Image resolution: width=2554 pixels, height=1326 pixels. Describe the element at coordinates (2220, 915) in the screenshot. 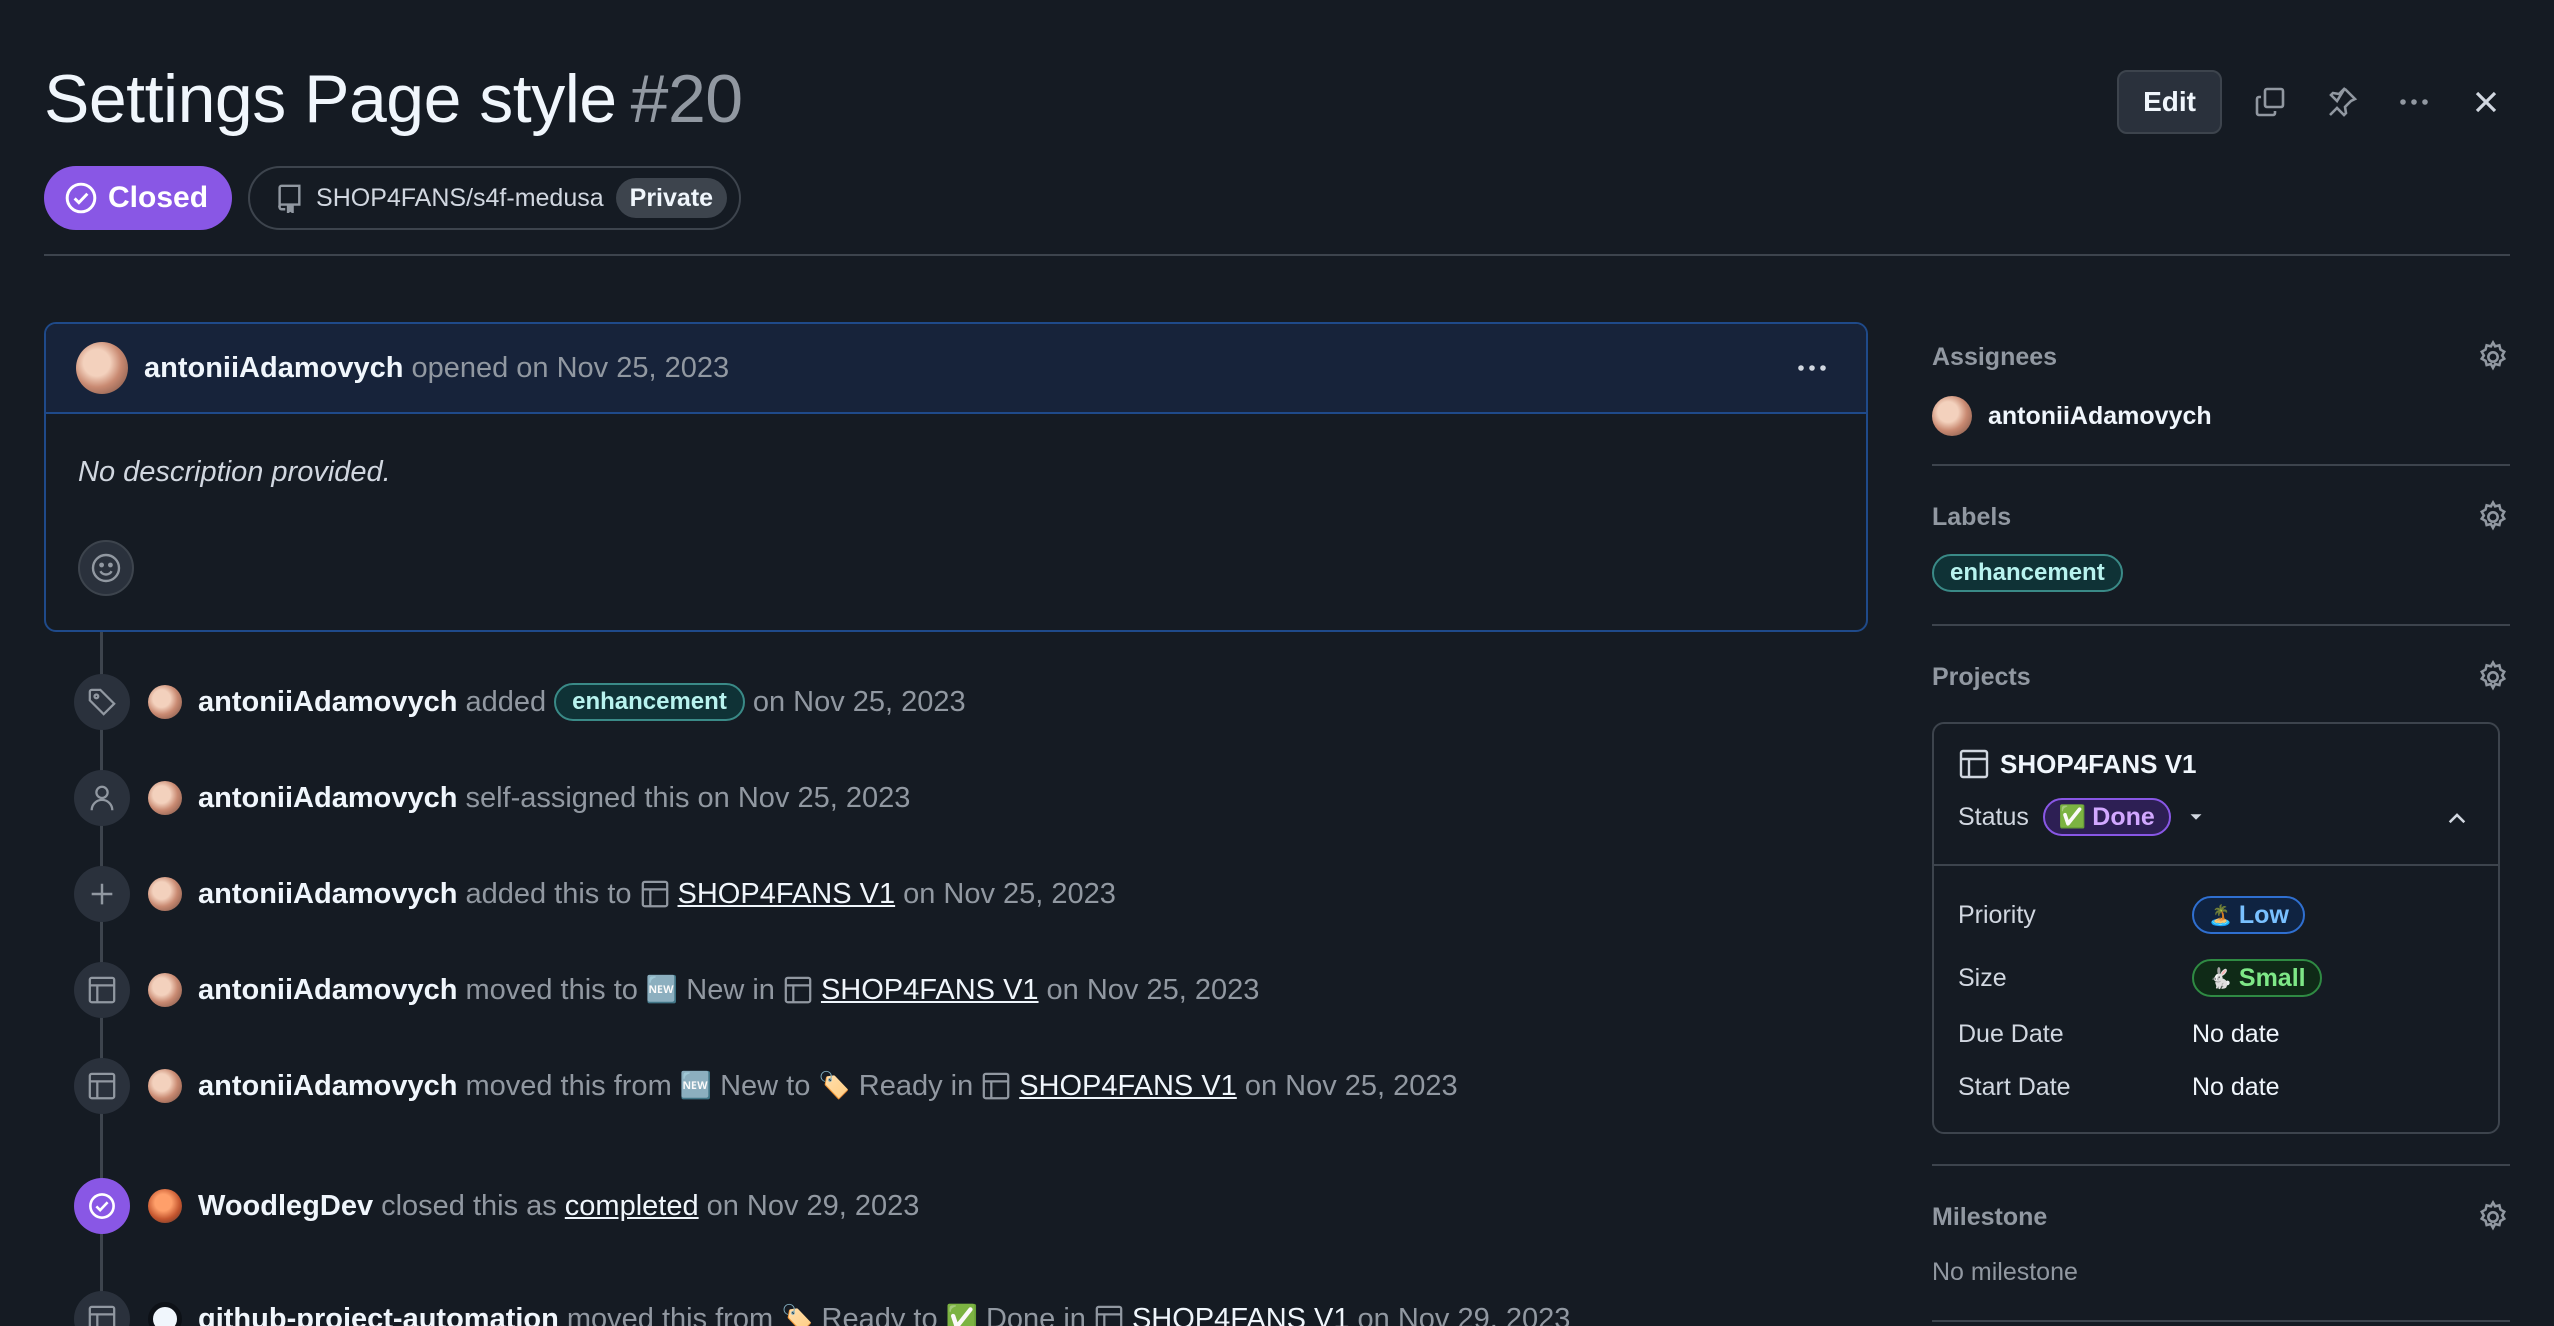

I see `island-emoji-icon: 🏝️` at that location.